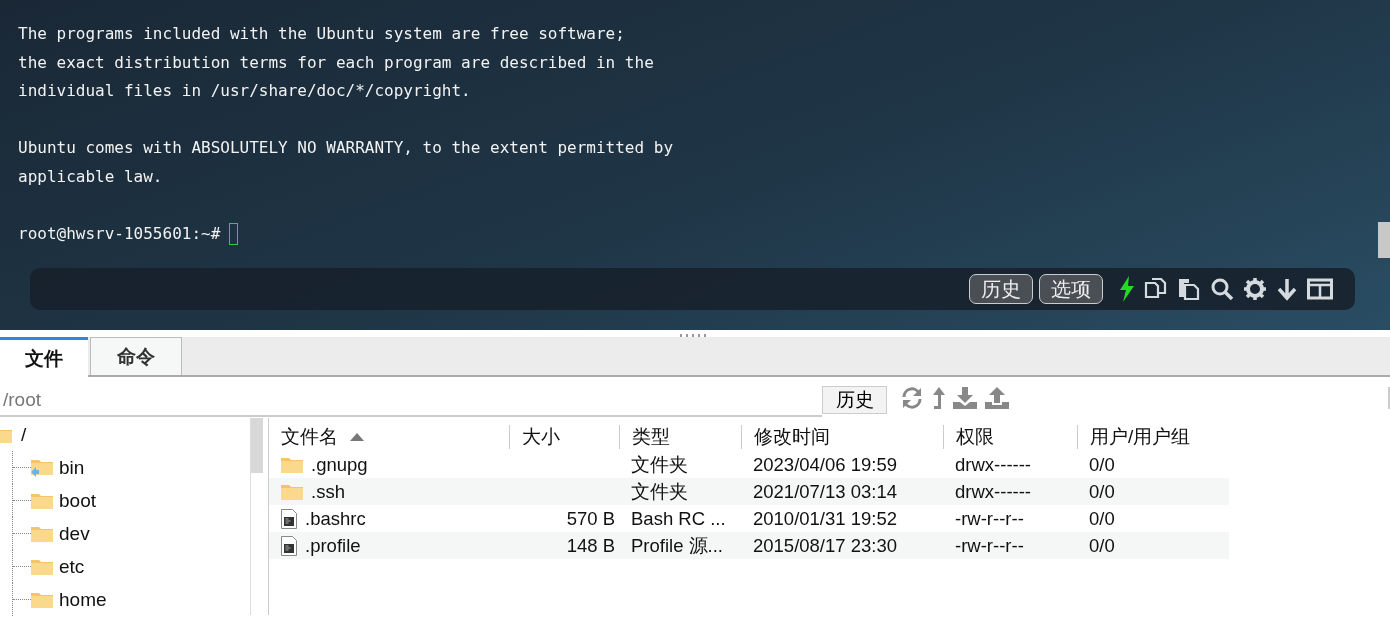  I want to click on column-header: 文件名, so click(389, 437).